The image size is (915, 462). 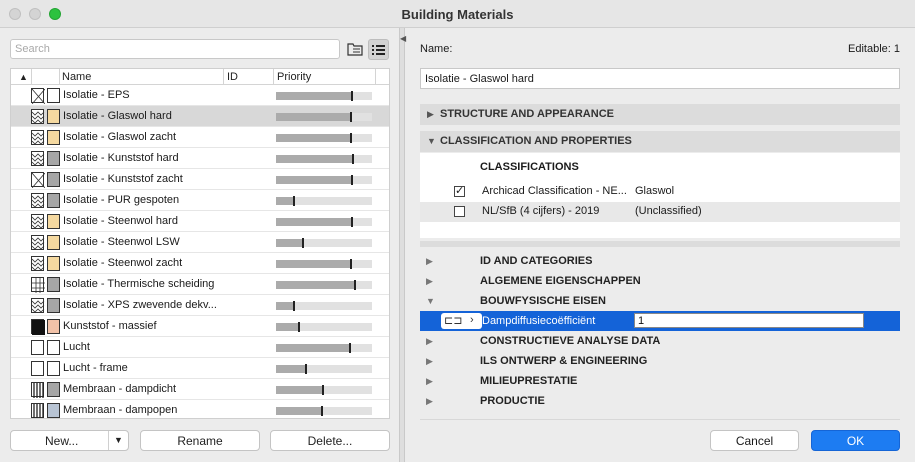 I want to click on table-row: Isolatie - Kunststof zacht, so click(x=200, y=179).